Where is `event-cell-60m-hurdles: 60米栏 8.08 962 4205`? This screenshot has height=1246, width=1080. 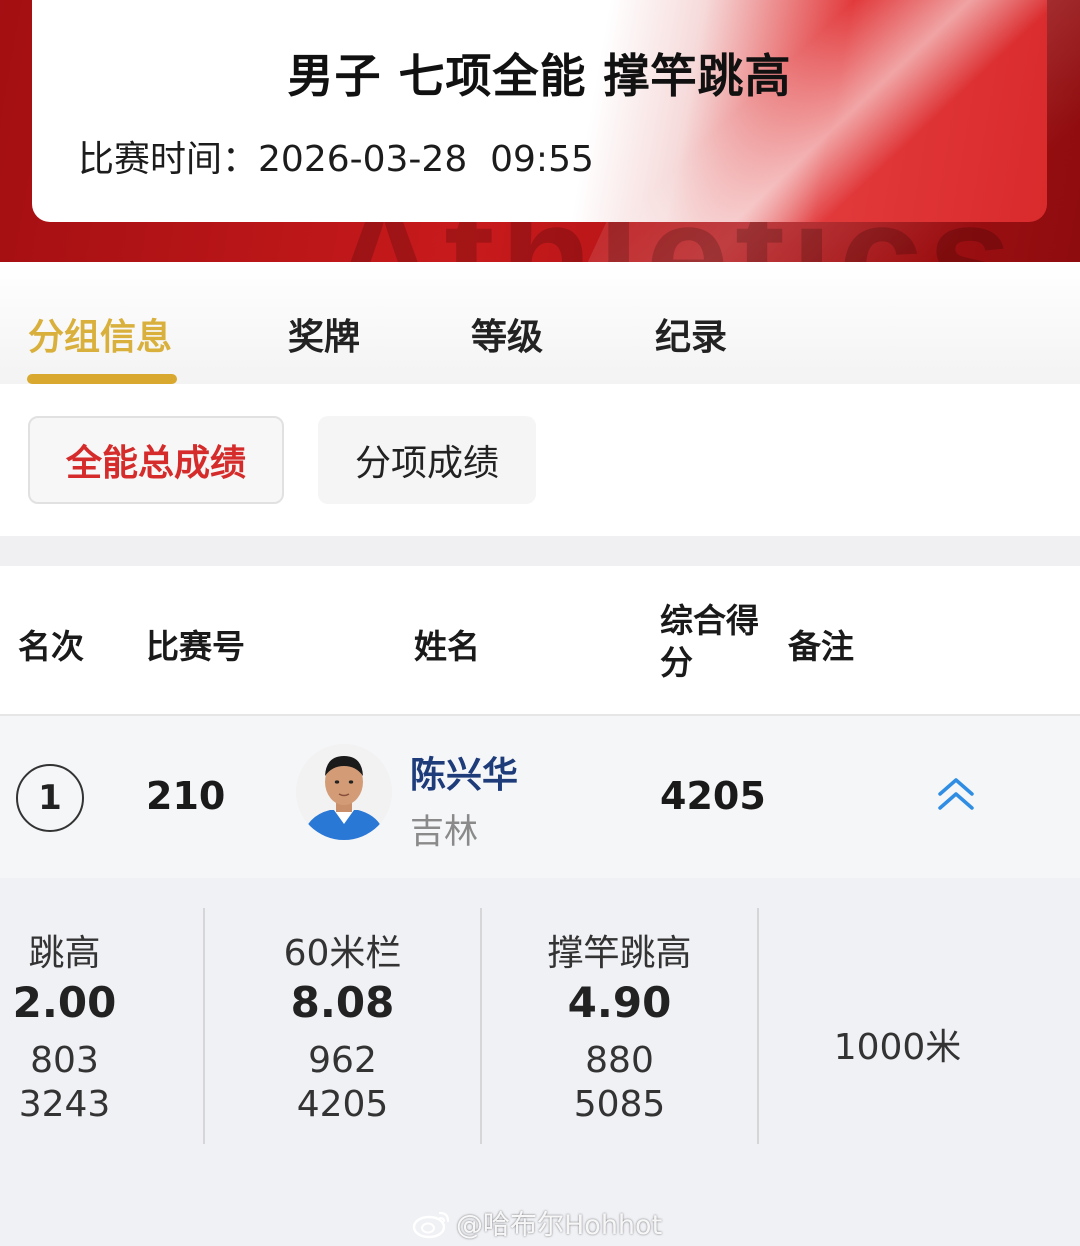 event-cell-60m-hurdles: 60米栏 8.08 962 4205 is located at coordinates (342, 1013).